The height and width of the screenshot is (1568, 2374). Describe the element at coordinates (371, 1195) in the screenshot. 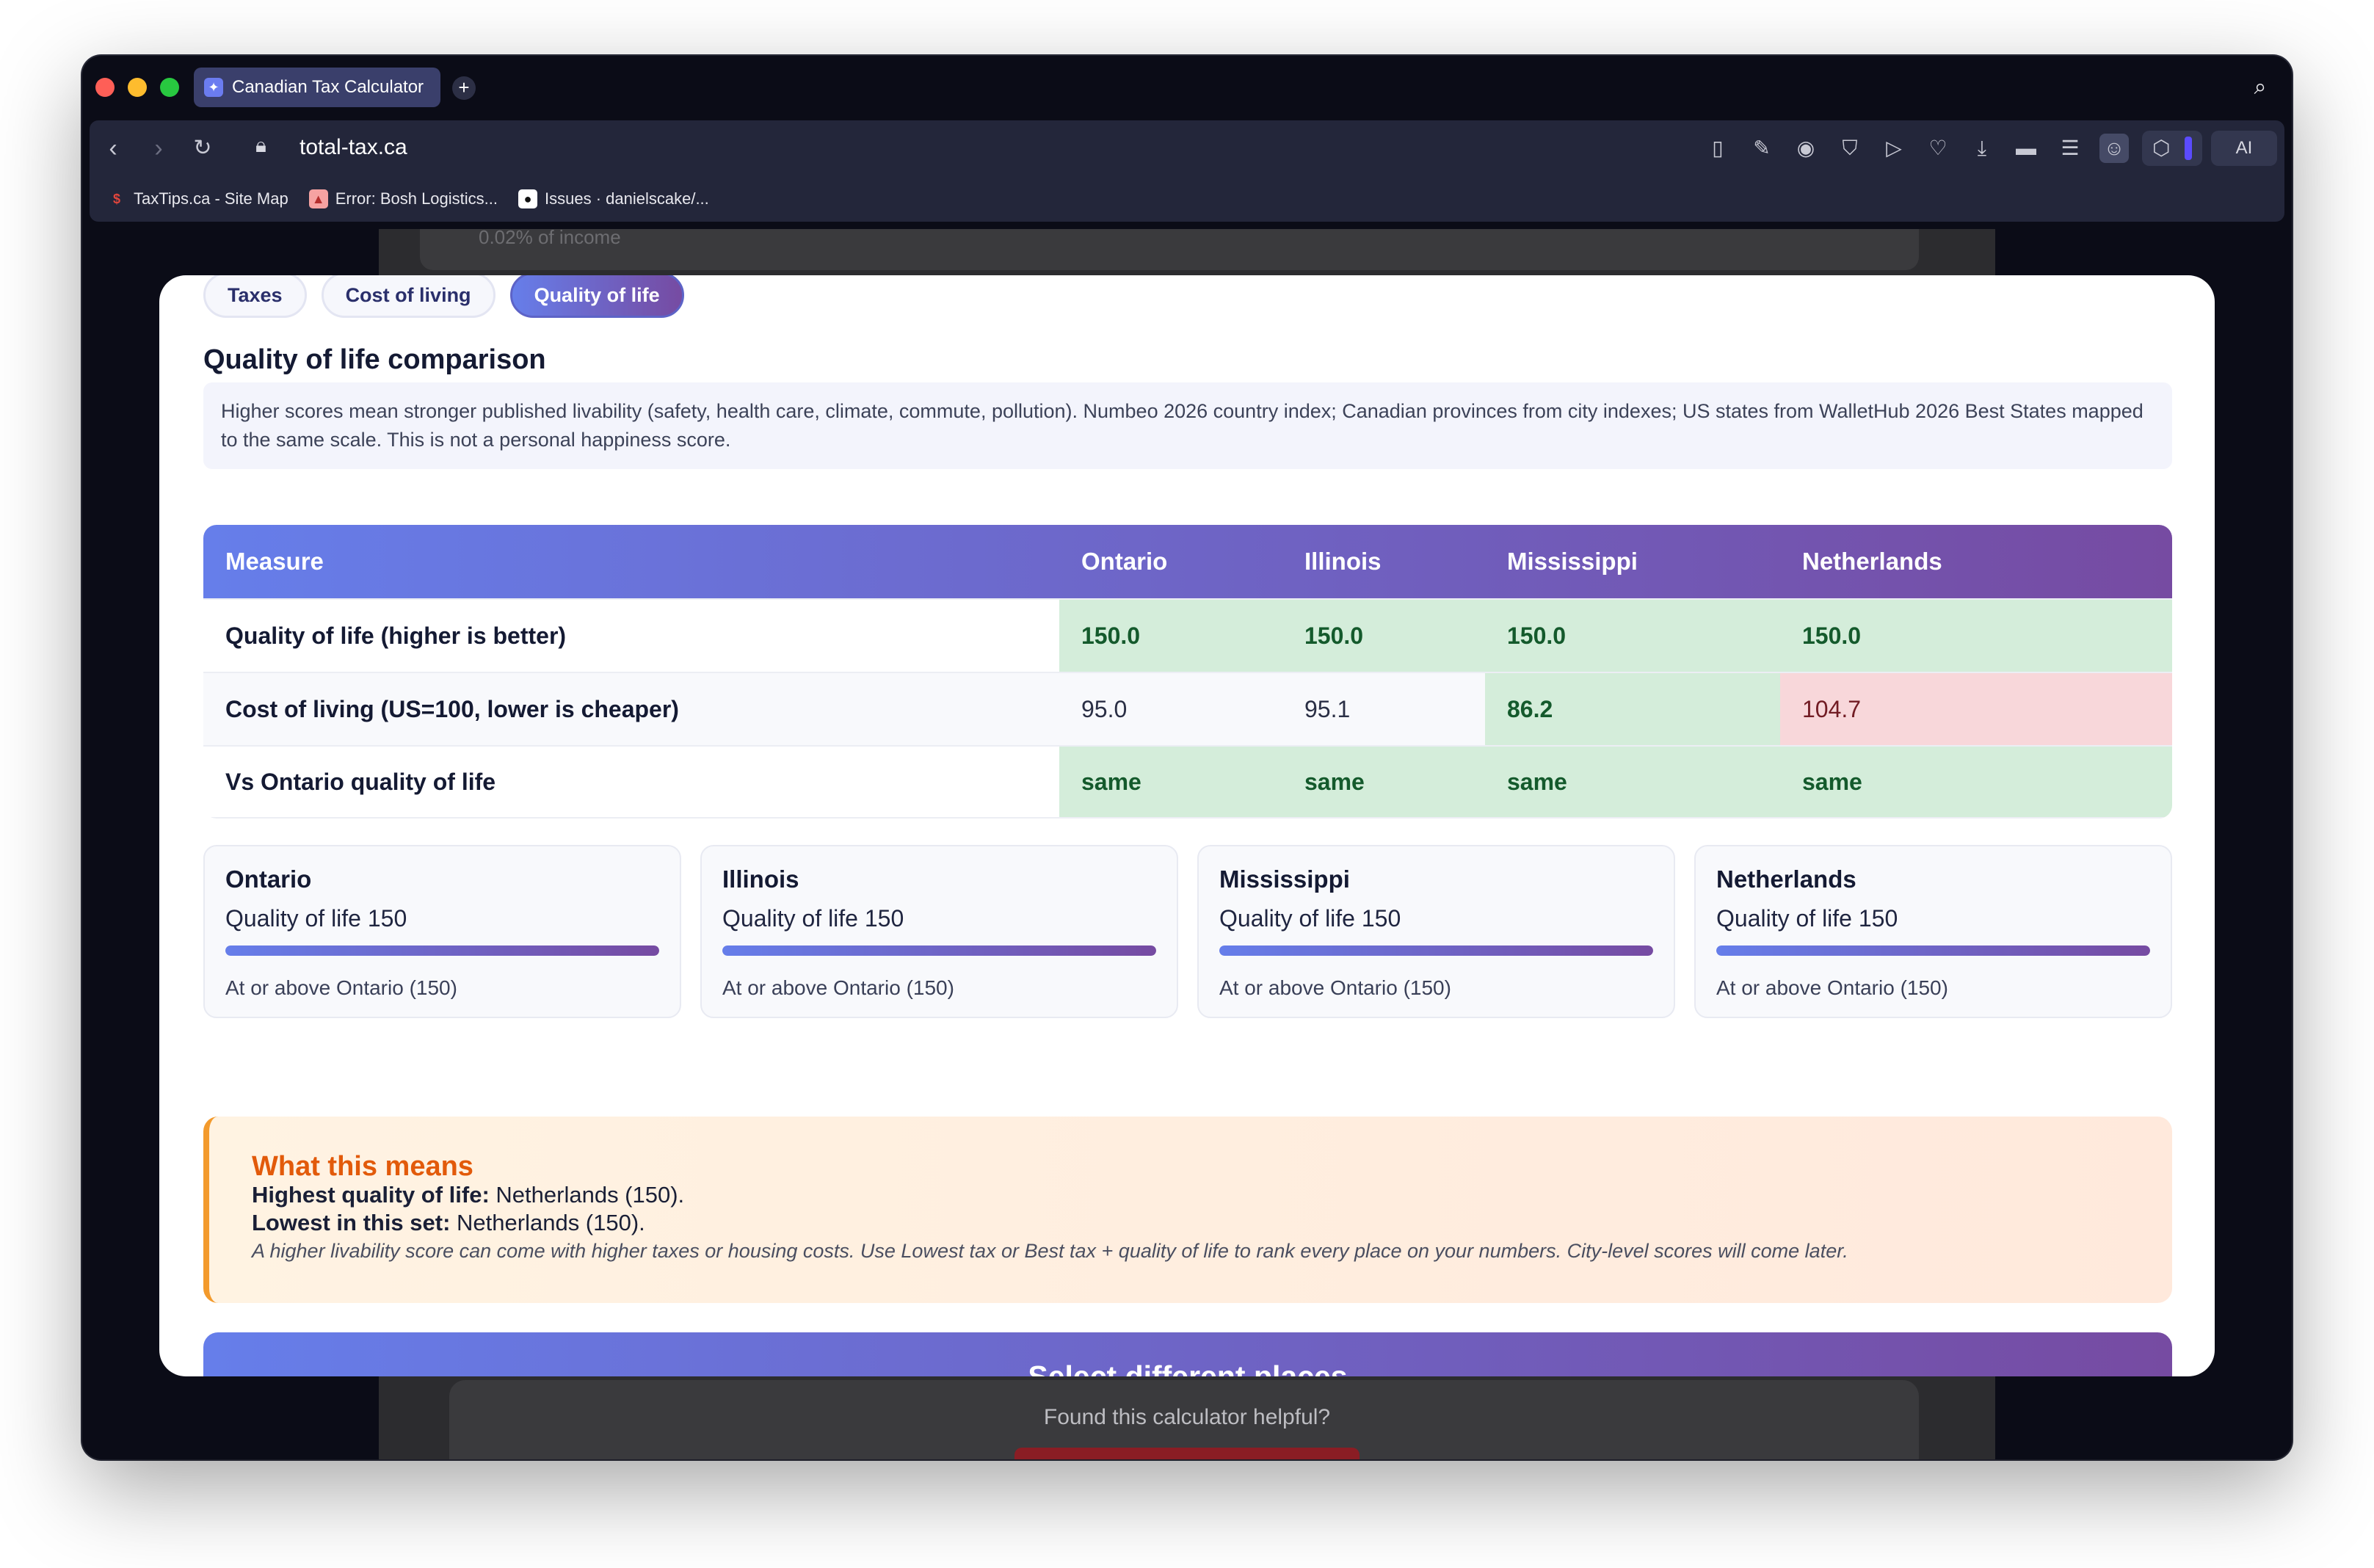

I see `callout-highest-label: Highest quality of life:` at that location.